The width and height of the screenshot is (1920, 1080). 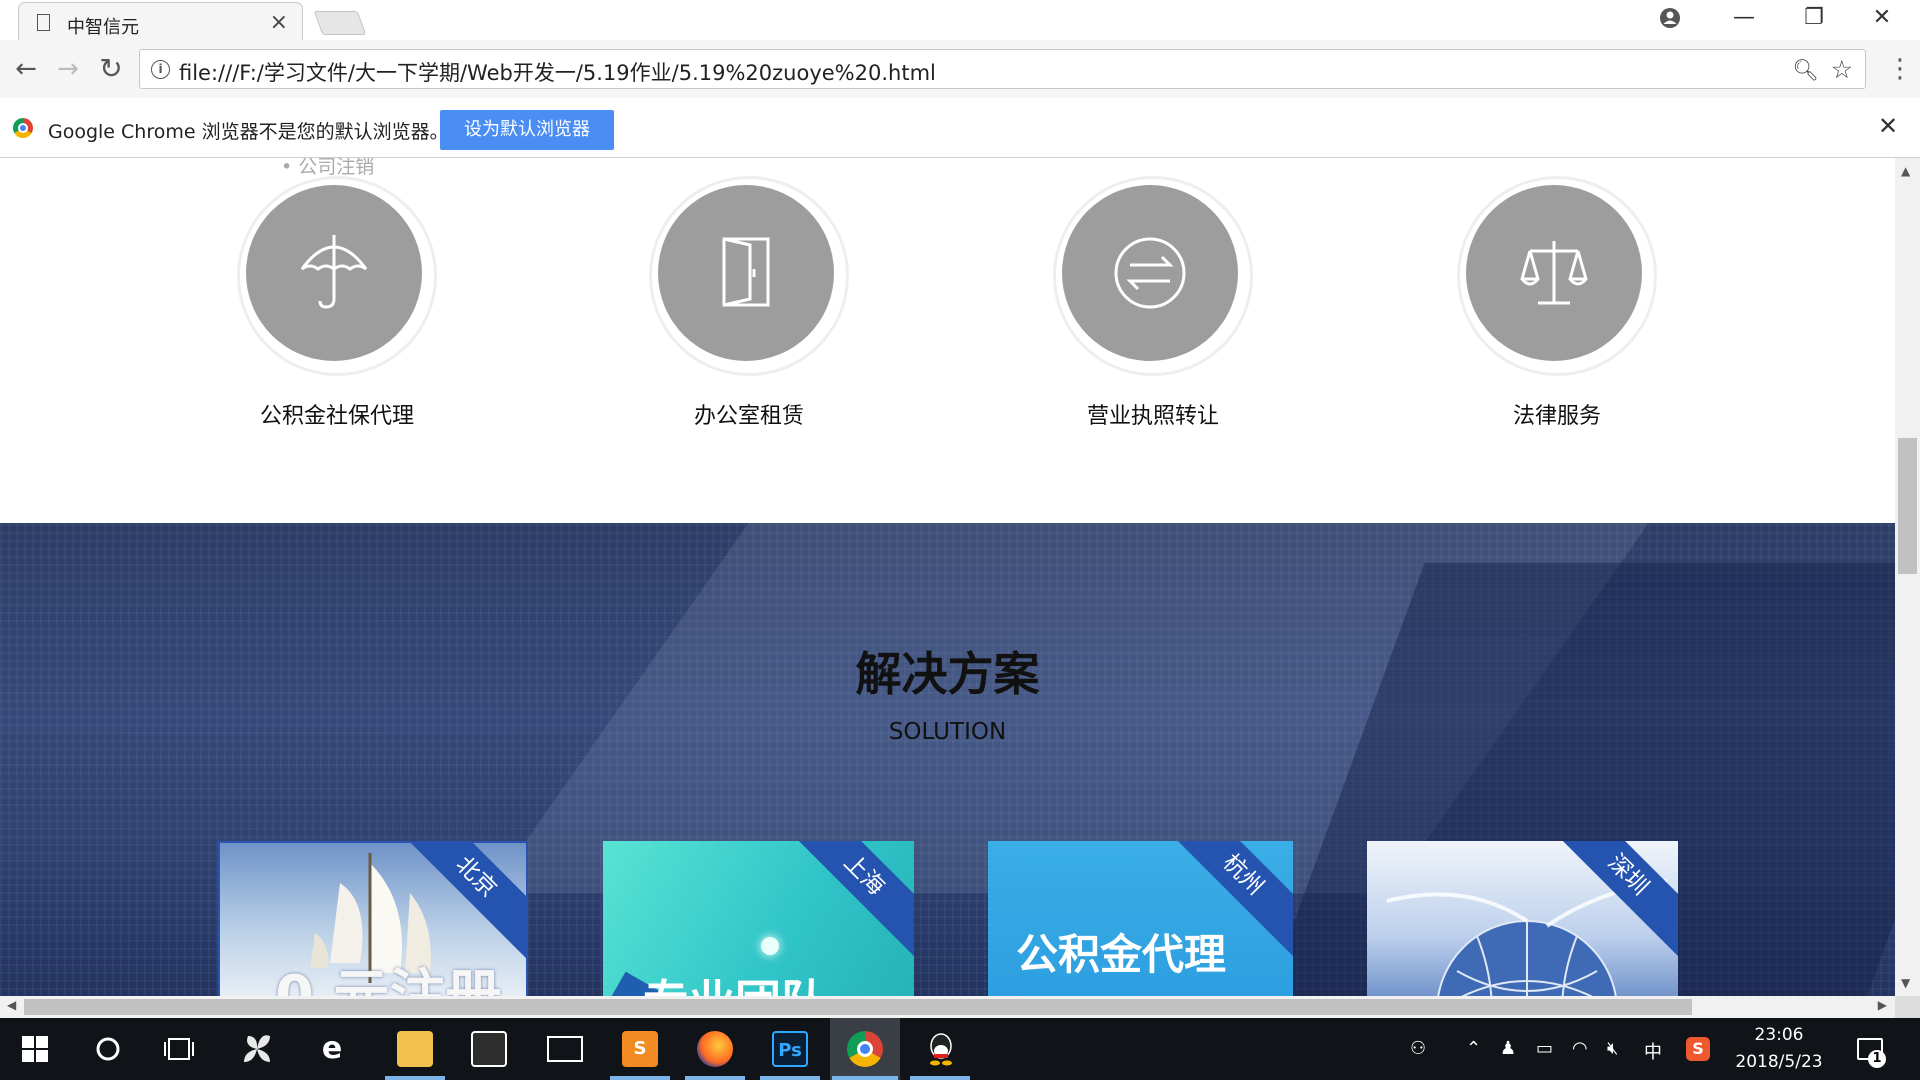 What do you see at coordinates (1779, 1062) in the screenshot?
I see `clock-date: 2018/5/23` at bounding box center [1779, 1062].